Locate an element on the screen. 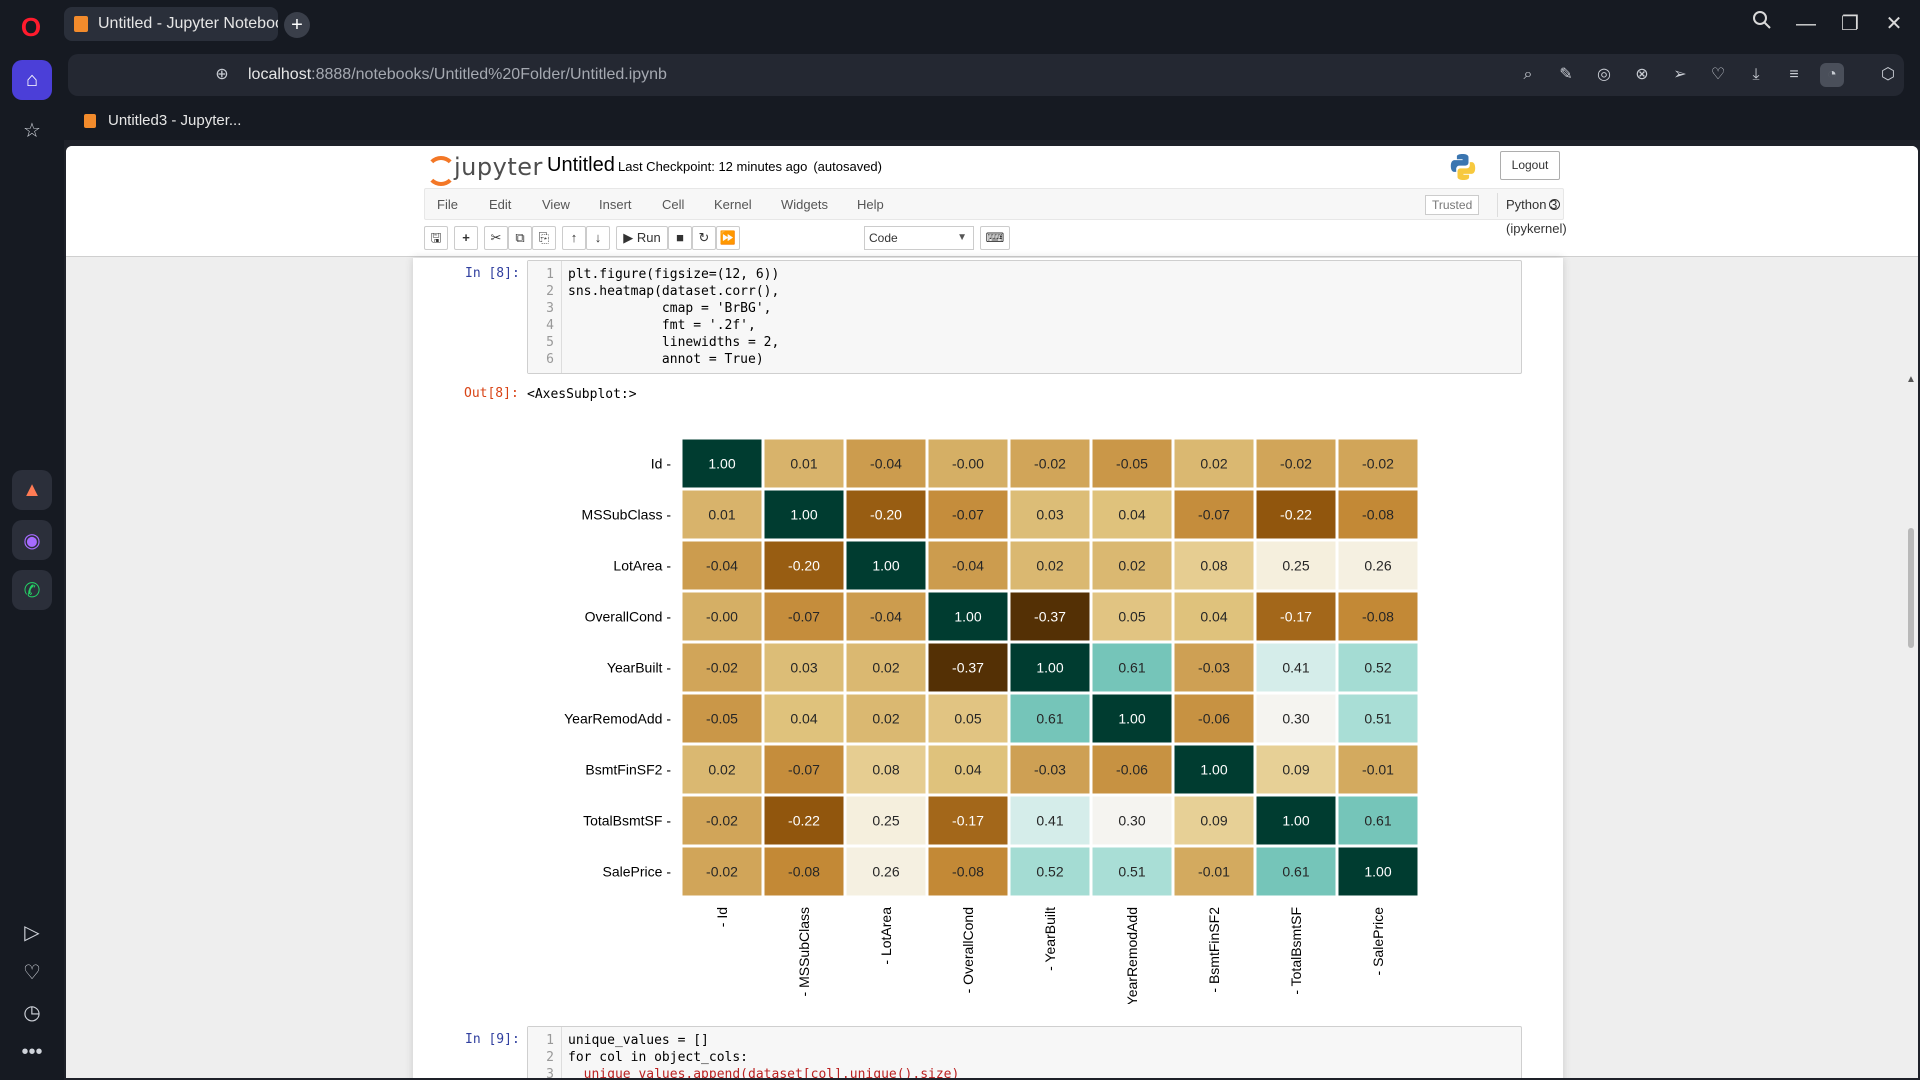  heatmap-cell-label: 0.26 is located at coordinates (885, 872).